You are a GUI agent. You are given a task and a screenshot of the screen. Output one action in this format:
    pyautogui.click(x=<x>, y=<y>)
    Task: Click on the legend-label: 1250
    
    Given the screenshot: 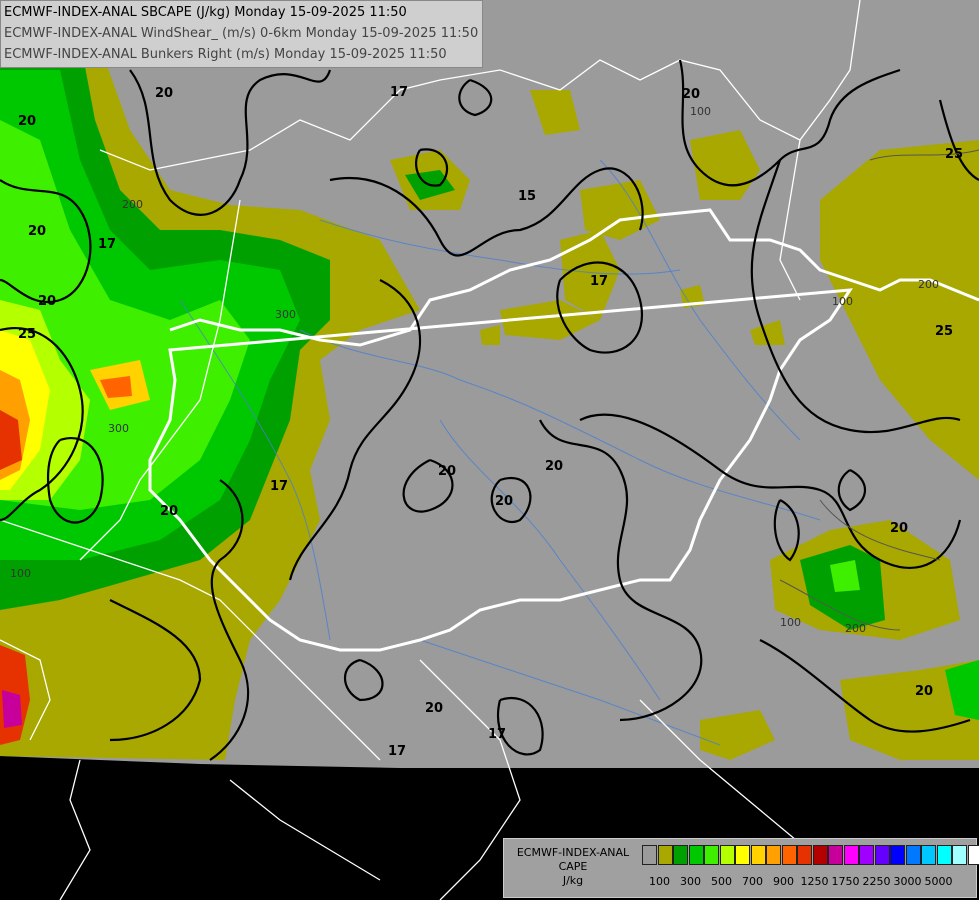 What is the action you would take?
    pyautogui.click(x=814, y=881)
    